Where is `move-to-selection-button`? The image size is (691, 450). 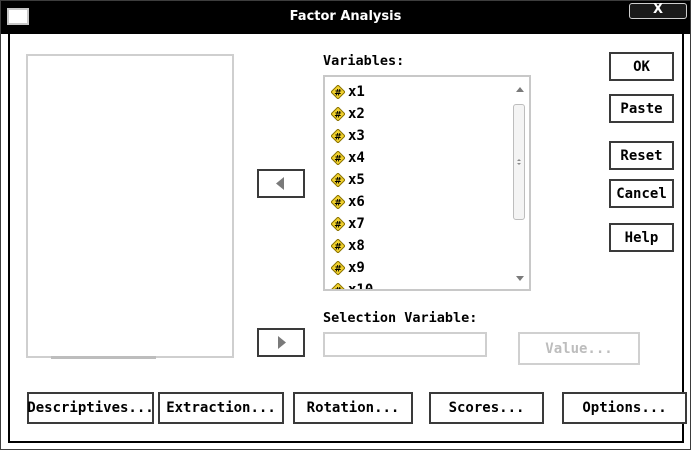
move-to-selection-button is located at coordinates (281, 342).